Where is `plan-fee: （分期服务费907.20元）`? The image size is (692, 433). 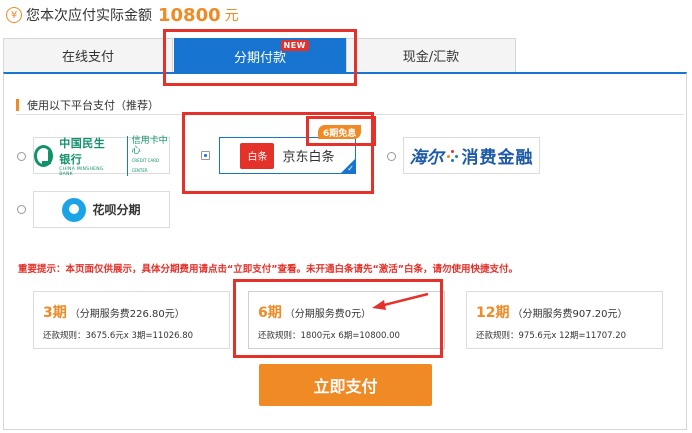 plan-fee: （分期服务费907.20元） is located at coordinates (570, 314).